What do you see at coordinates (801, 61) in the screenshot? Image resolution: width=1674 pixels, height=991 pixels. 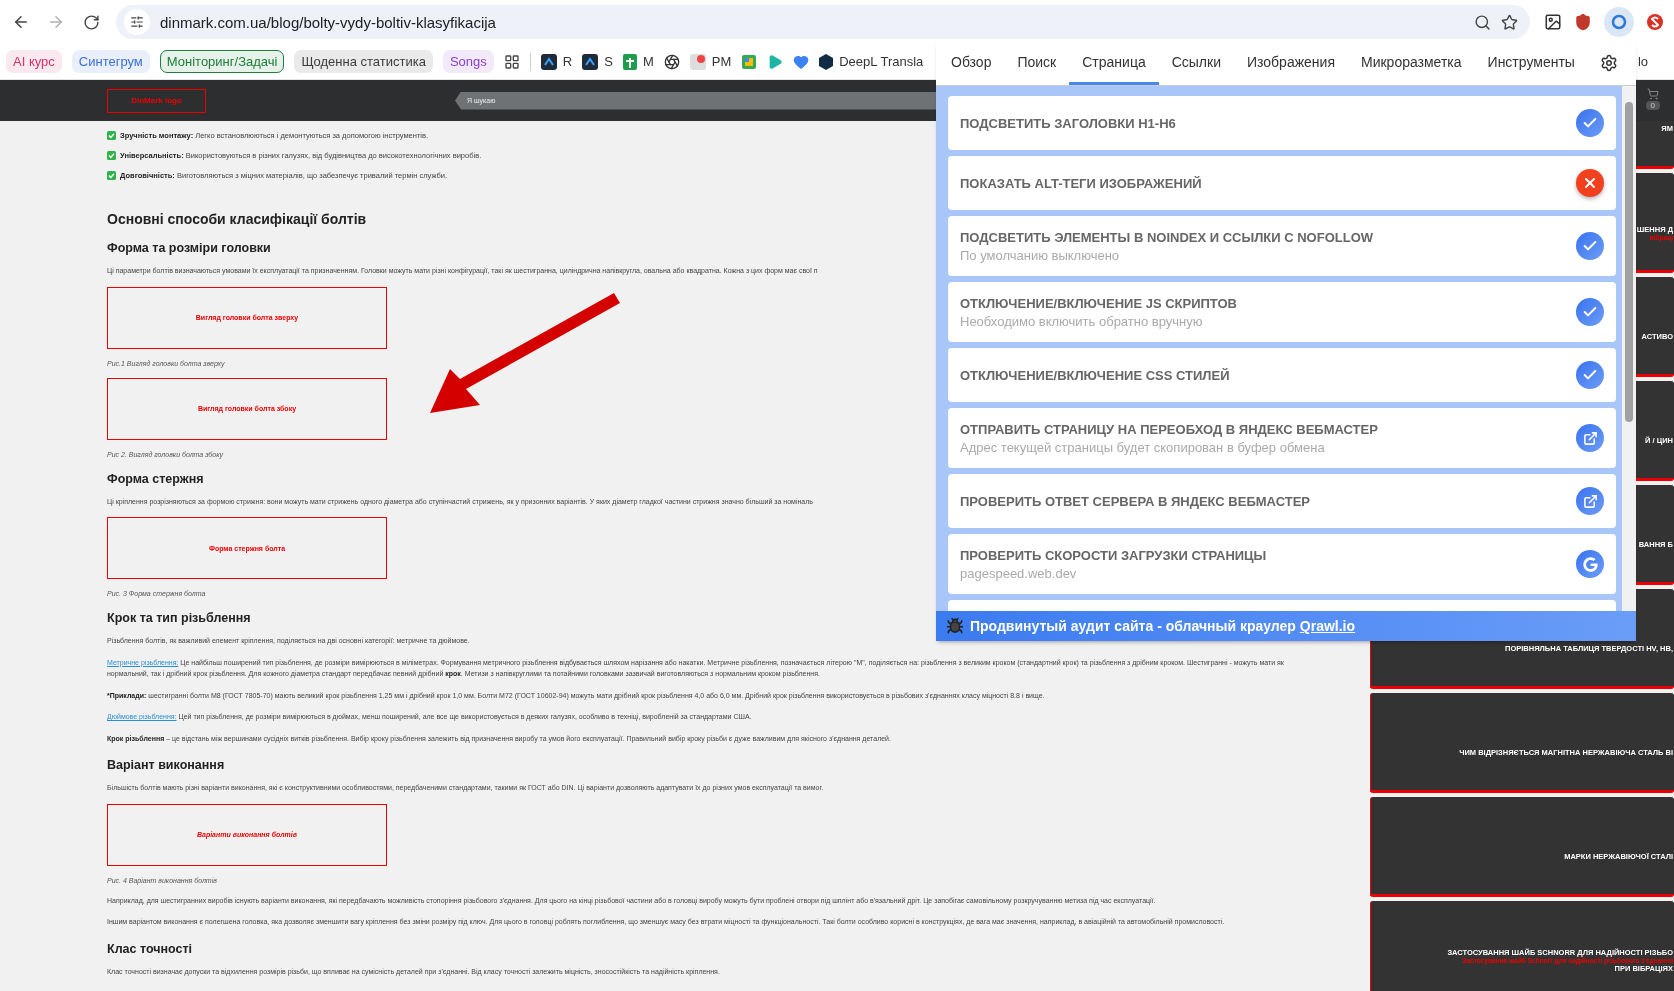 I see `heart-icon` at bounding box center [801, 61].